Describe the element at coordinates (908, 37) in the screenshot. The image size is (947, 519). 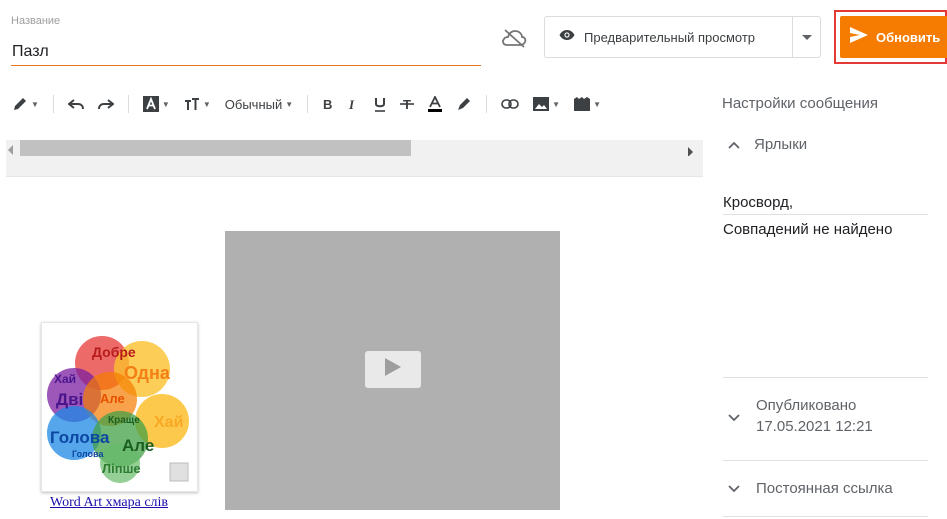
I see `update-label: Обновить` at that location.